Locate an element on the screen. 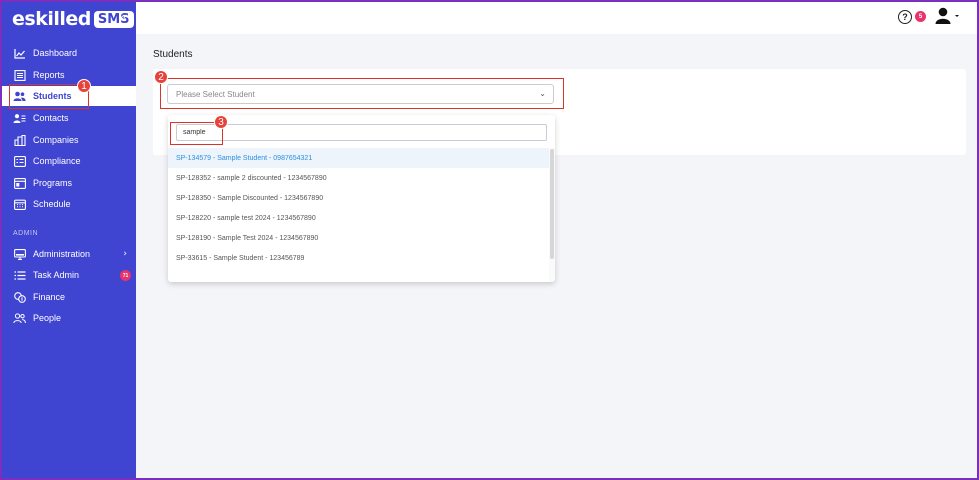 The image size is (979, 480). building-icon is located at coordinates (19, 140).